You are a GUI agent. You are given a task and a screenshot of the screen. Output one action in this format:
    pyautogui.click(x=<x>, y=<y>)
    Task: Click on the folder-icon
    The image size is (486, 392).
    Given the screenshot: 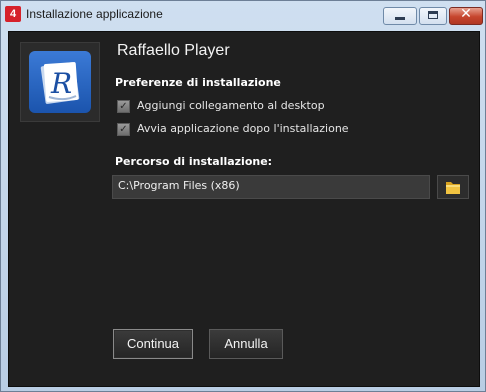 What is the action you would take?
    pyautogui.click(x=453, y=188)
    